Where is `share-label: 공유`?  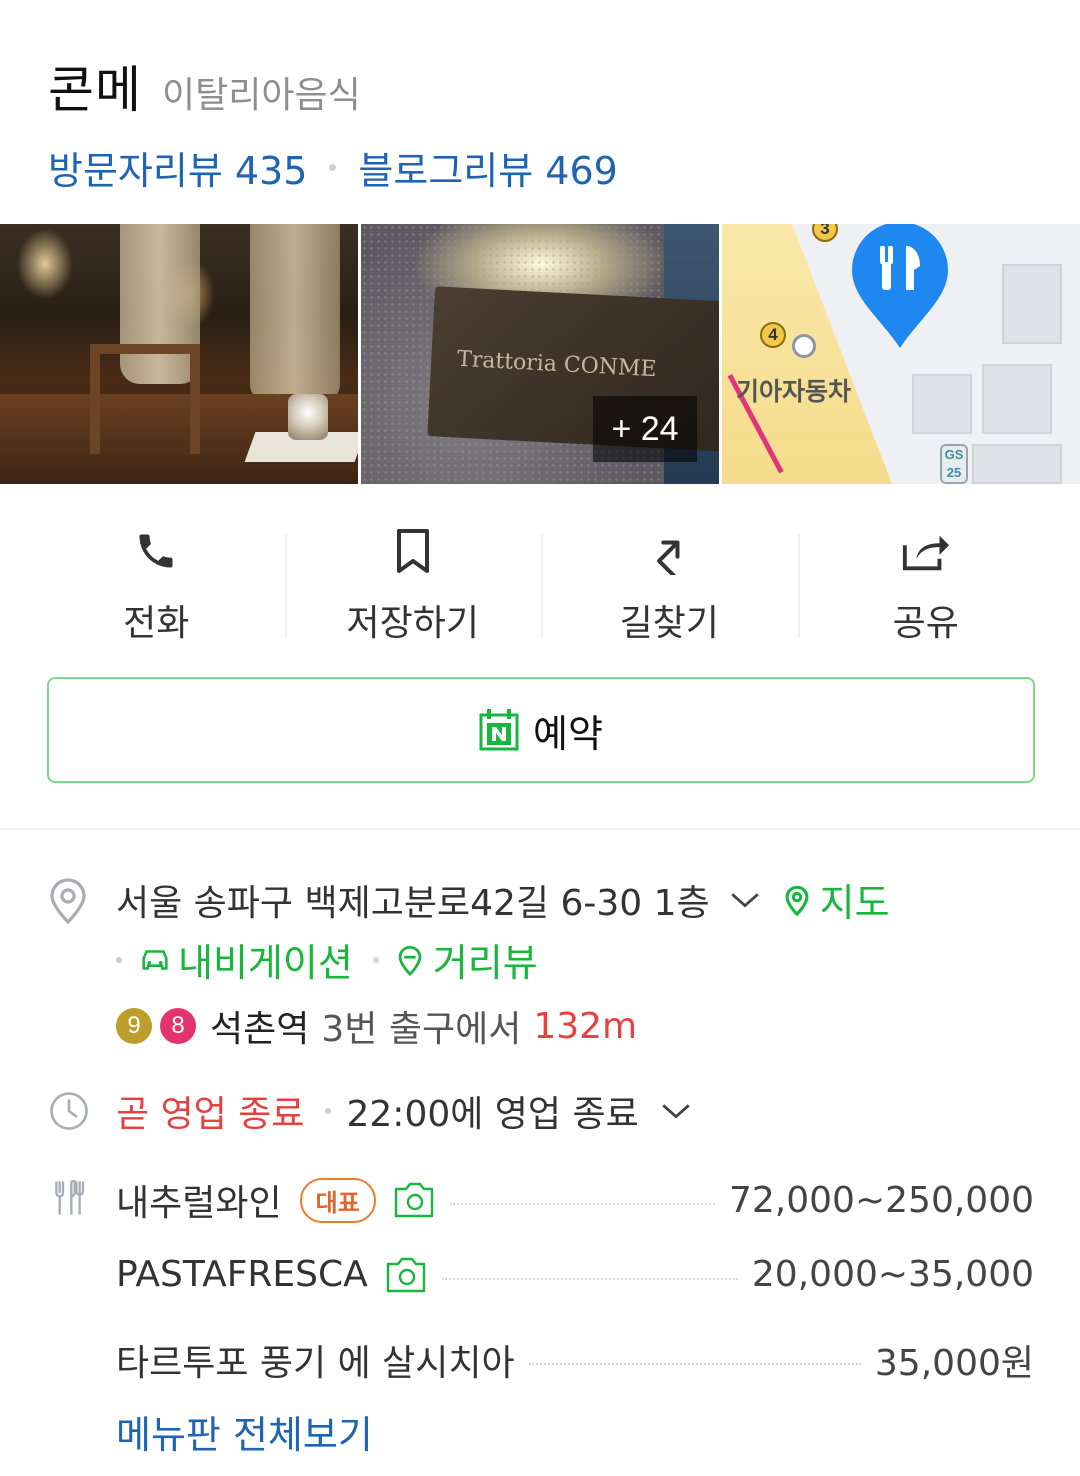
share-label: 공유 is located at coordinates (925, 623).